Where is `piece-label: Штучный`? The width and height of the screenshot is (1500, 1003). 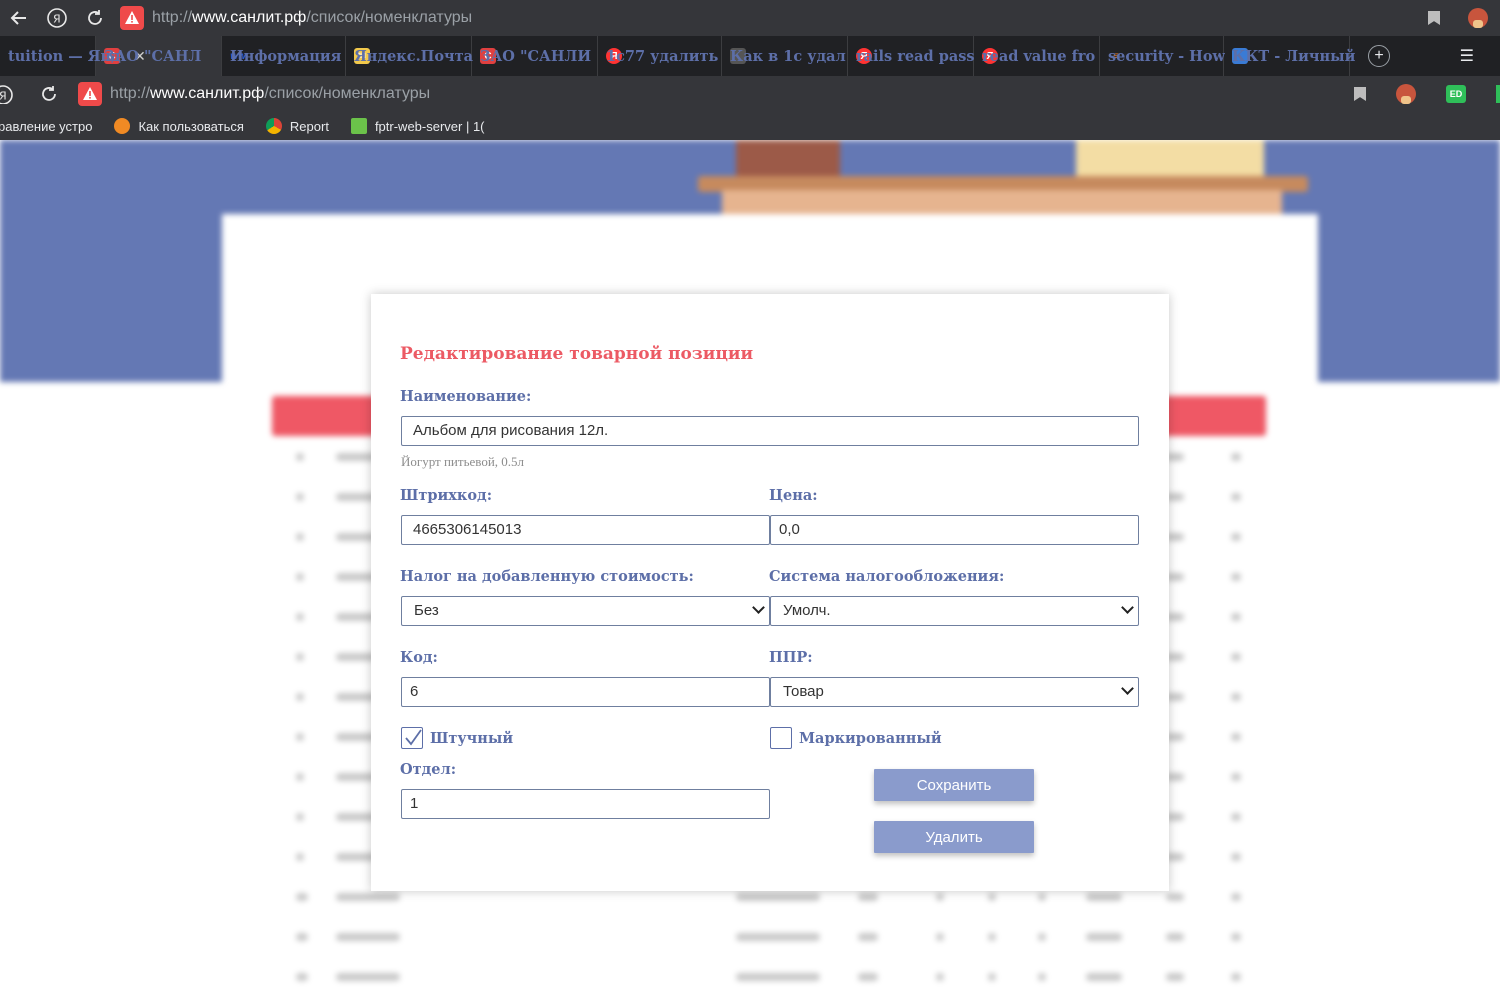
piece-label: Штучный is located at coordinates (471, 738).